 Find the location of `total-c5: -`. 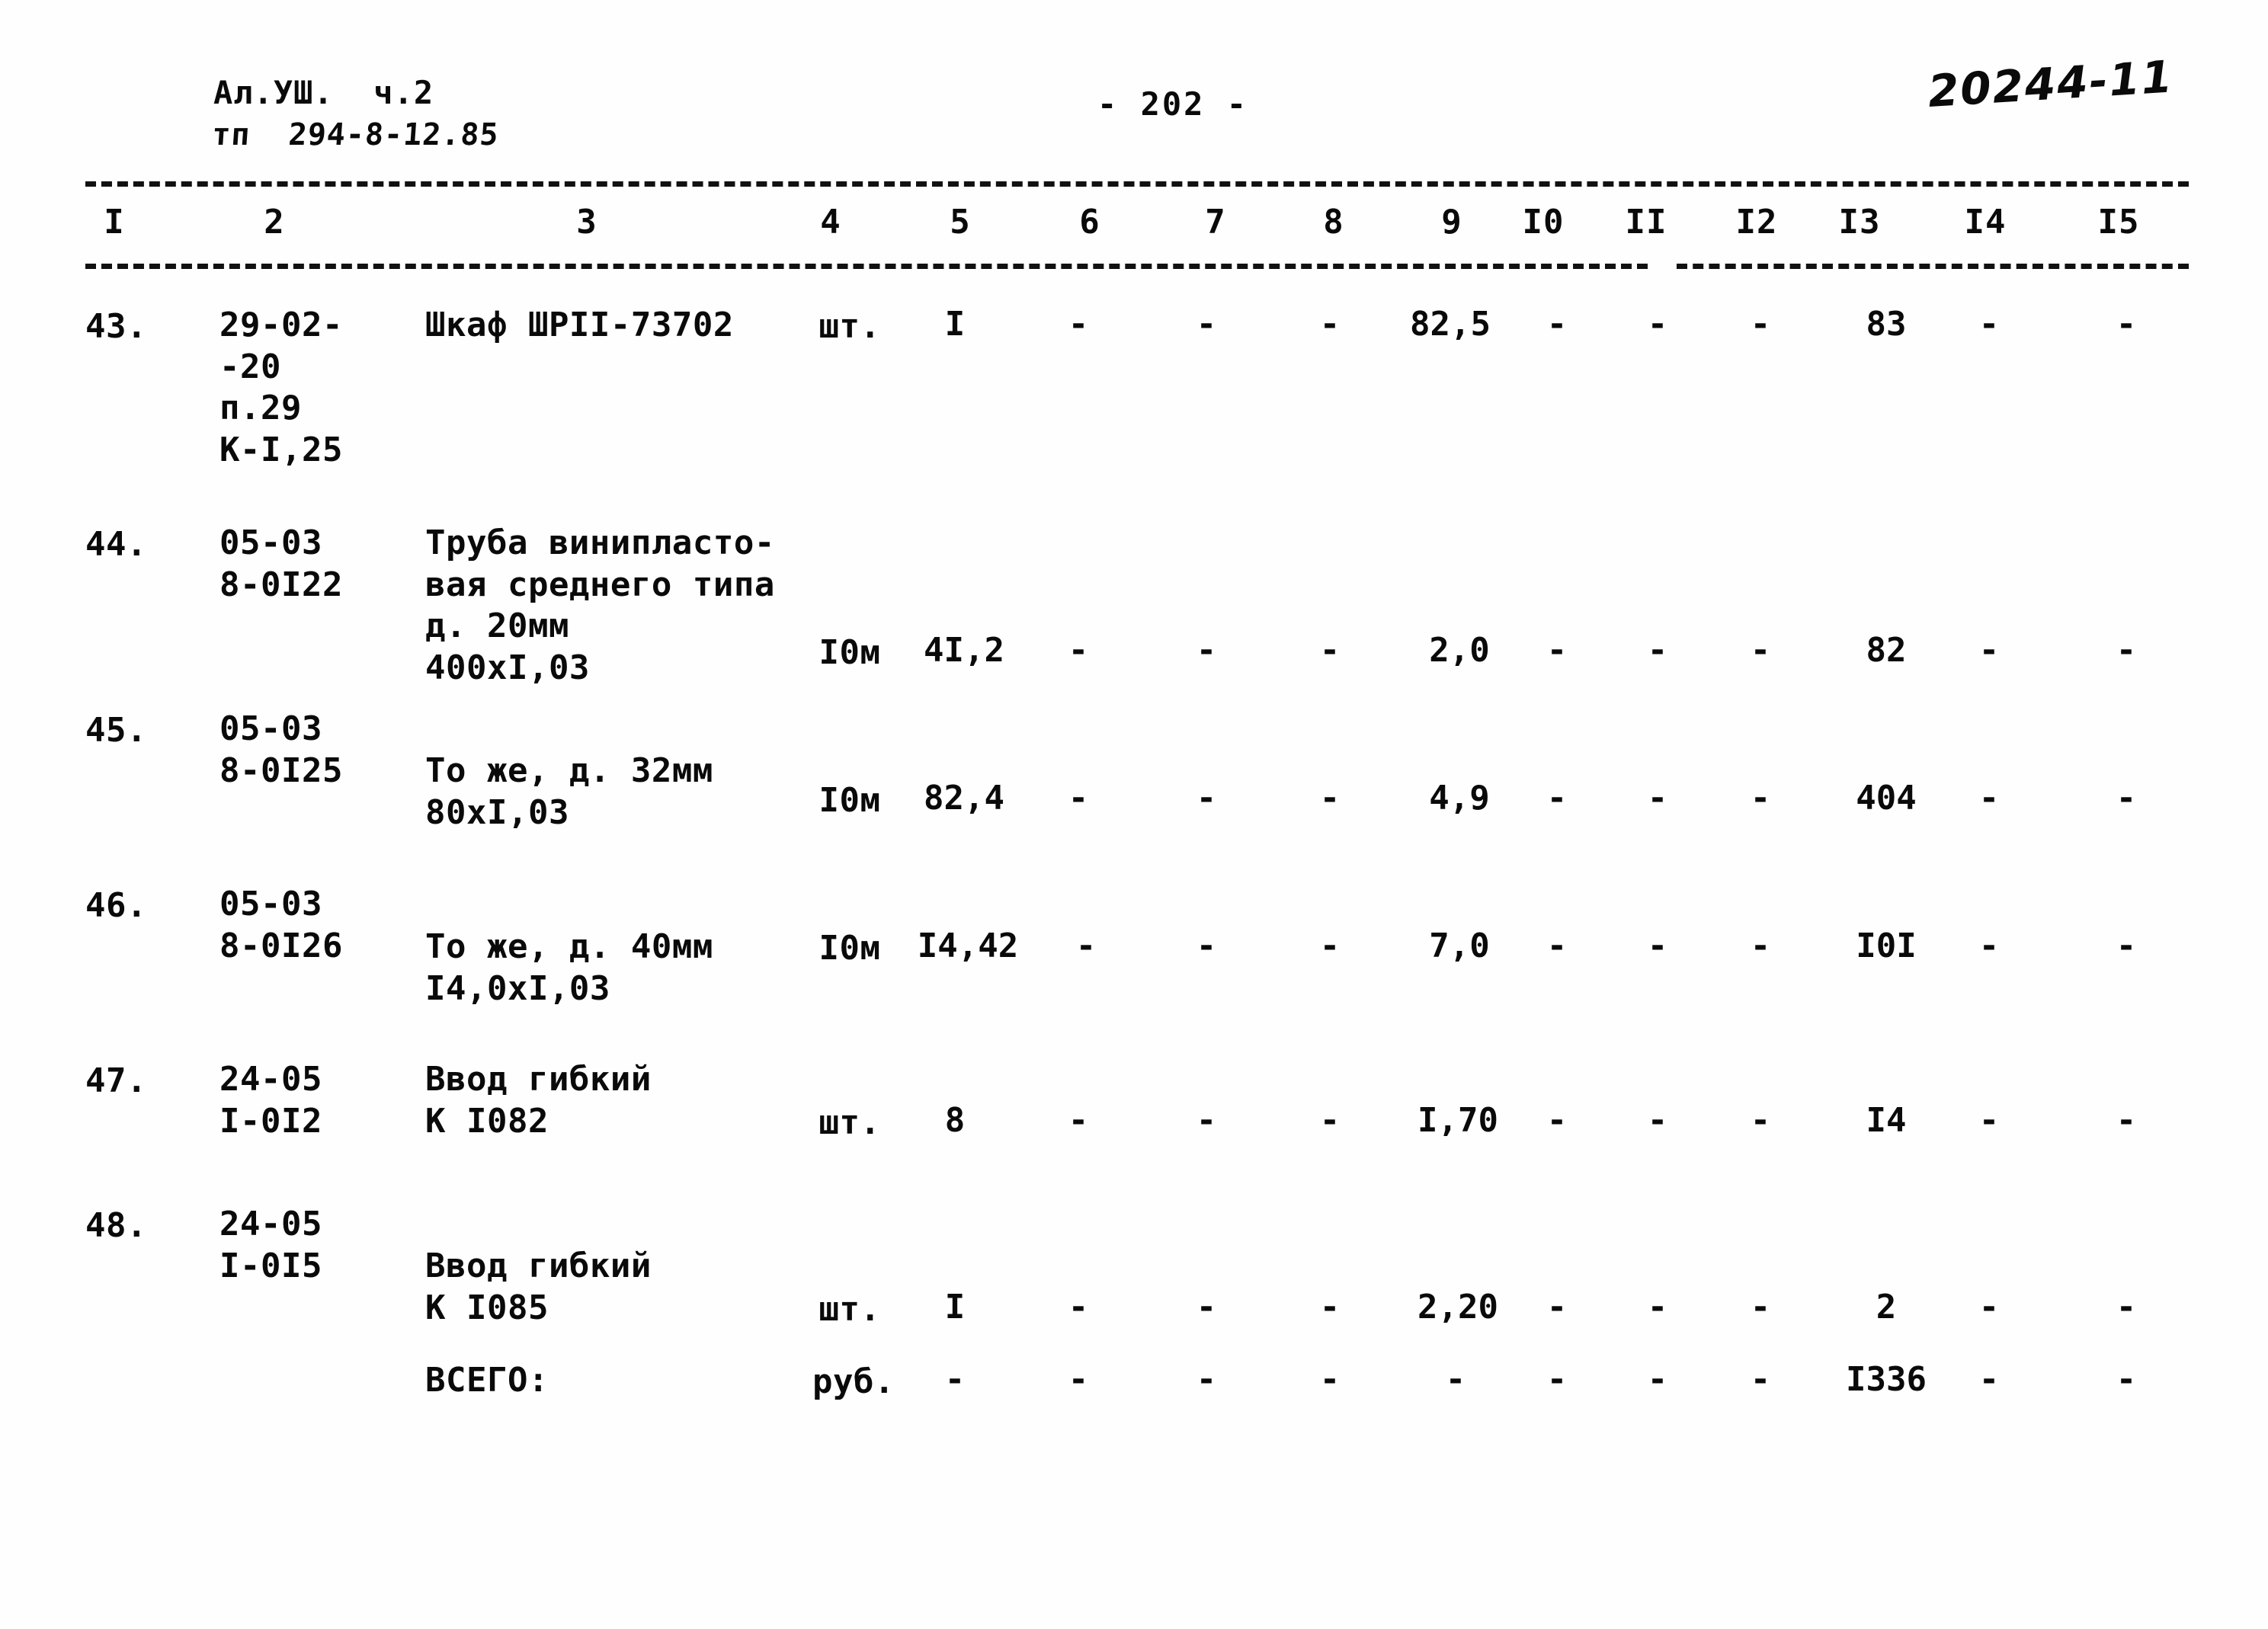

total-c5: - is located at coordinates (955, 1379).